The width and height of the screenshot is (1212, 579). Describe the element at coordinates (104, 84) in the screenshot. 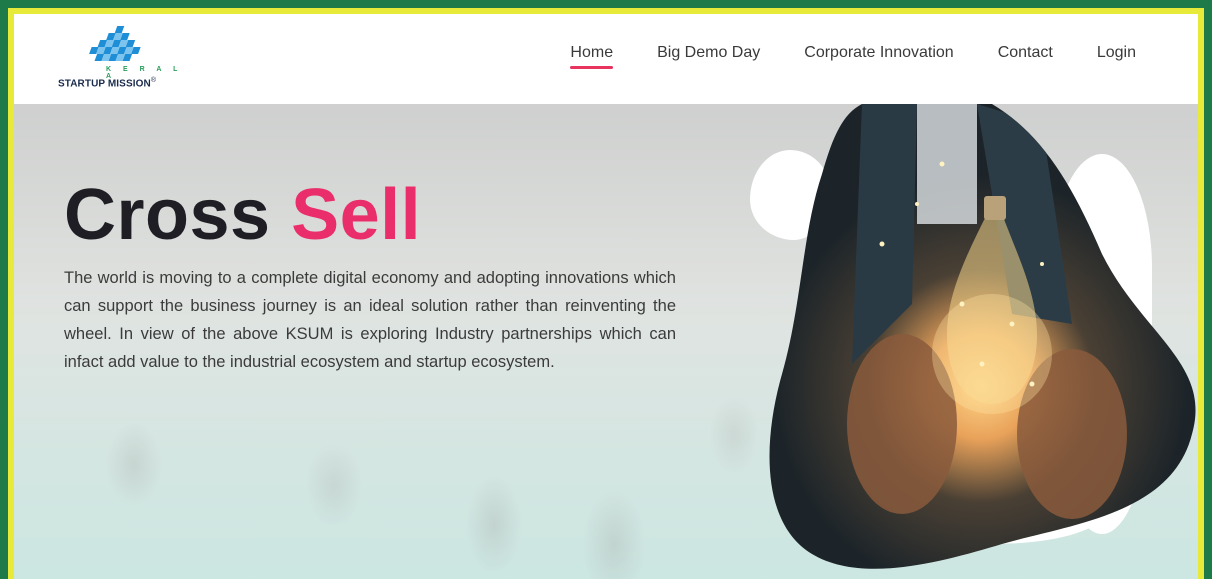

I see `logo-name: STARTUP MISSION` at that location.